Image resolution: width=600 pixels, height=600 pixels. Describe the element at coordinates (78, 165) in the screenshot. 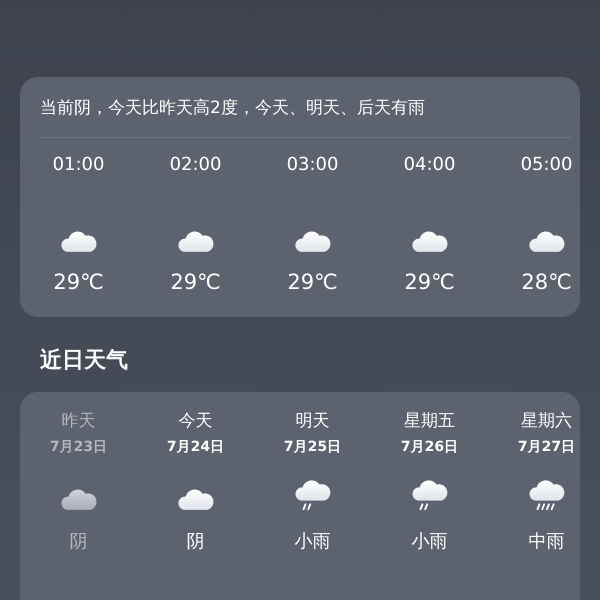

I see `hour-time: 01:00` at that location.